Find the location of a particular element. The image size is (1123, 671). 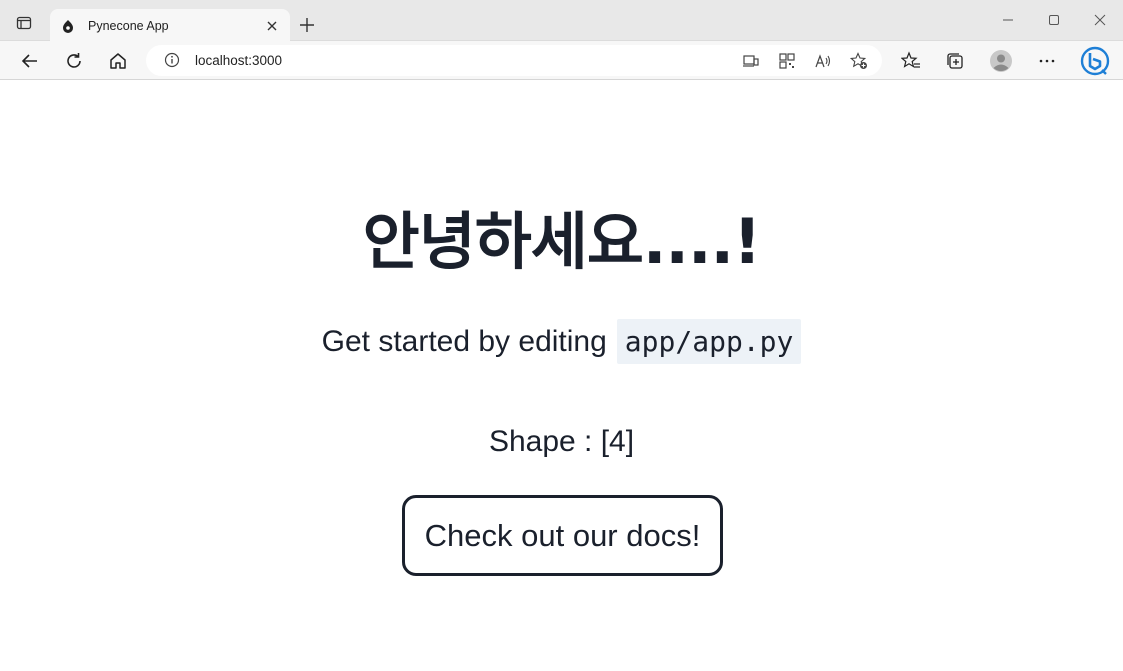

collections-icon is located at coordinates (955, 61).